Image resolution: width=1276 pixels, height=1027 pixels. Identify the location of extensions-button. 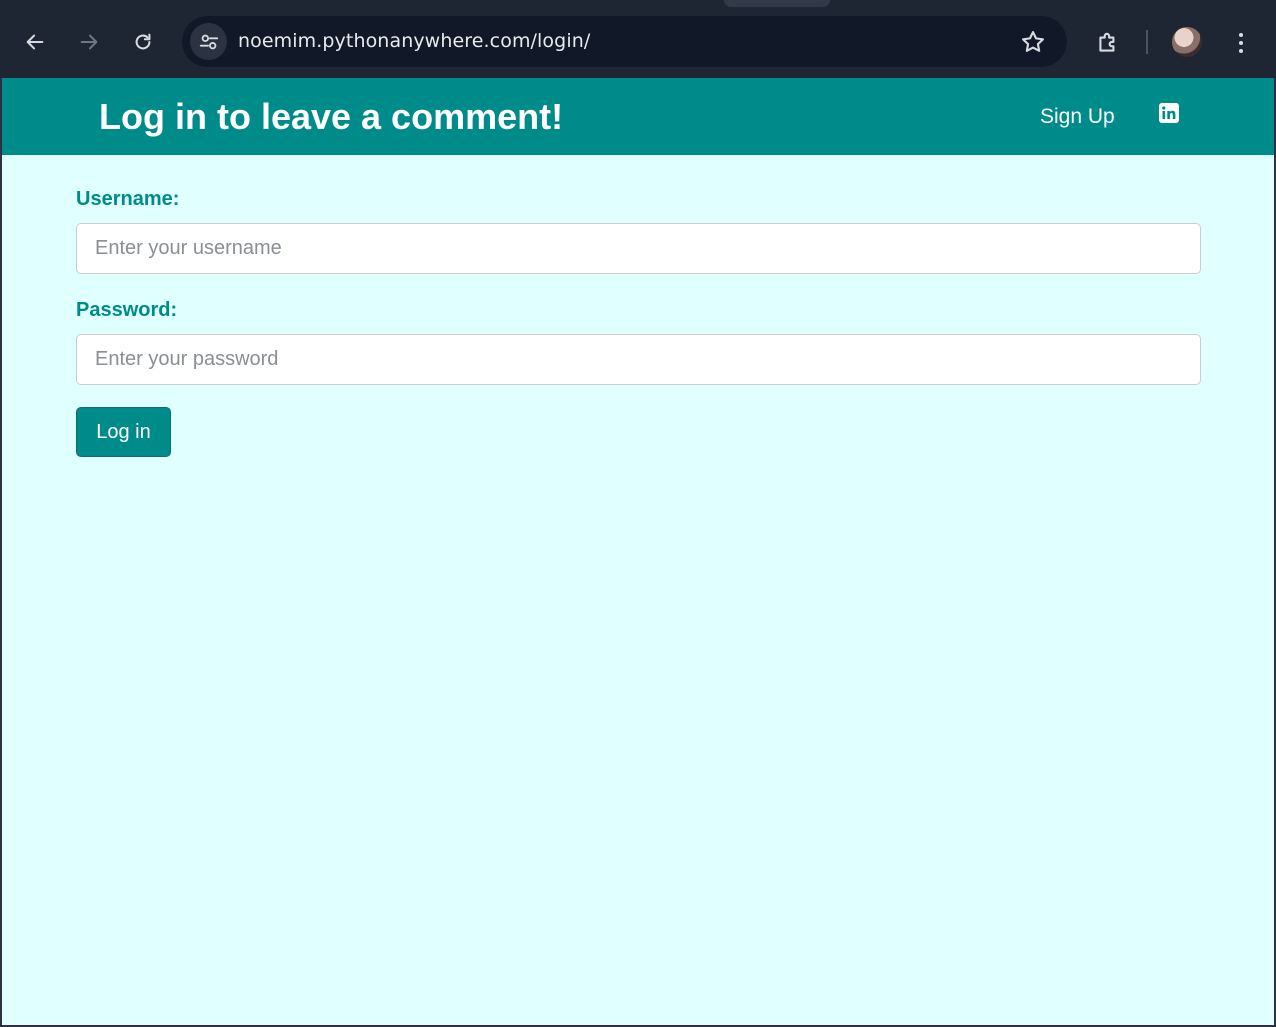
(1108, 43).